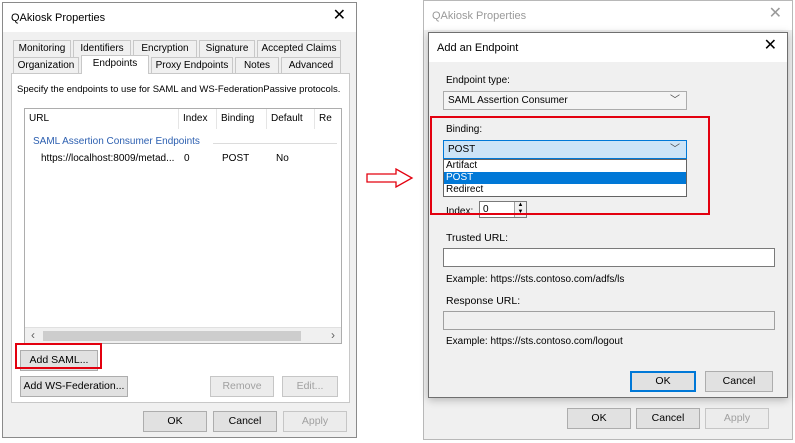 Image resolution: width=795 pixels, height=443 pixels. Describe the element at coordinates (608, 47) in the screenshot. I see `dialog-titlebar: Add an Endpoint ✕` at that location.